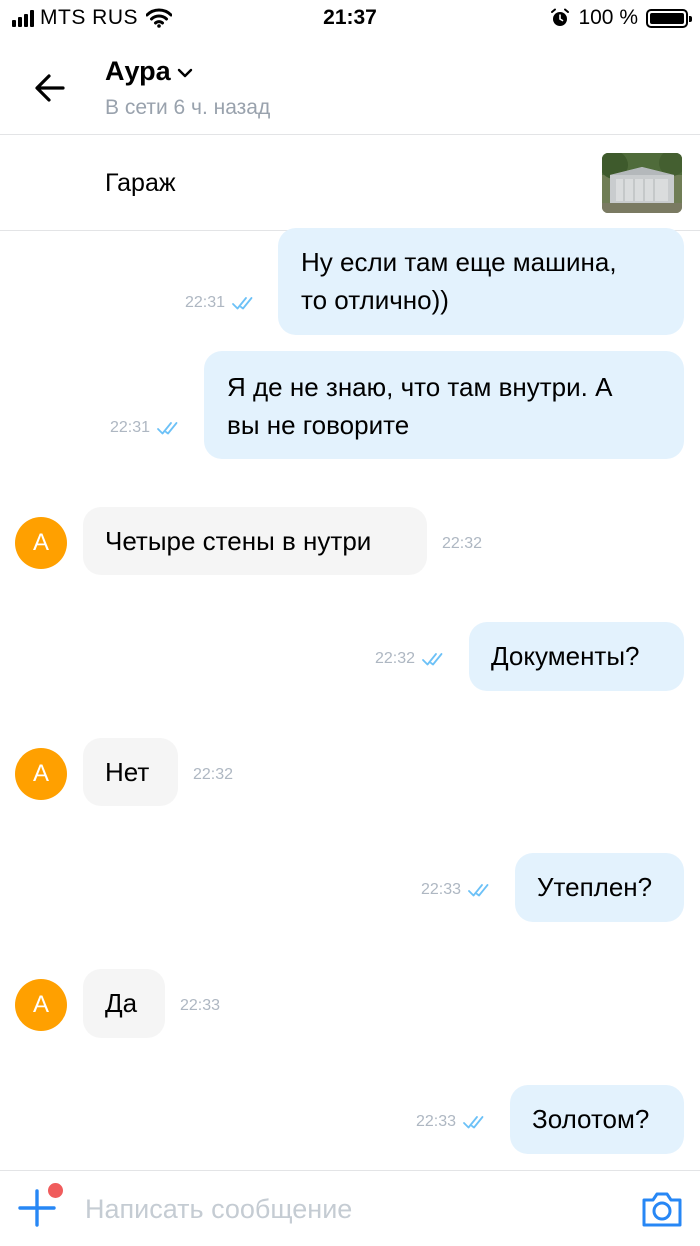 The image size is (700, 1246). I want to click on notification-dot, so click(55, 1190).